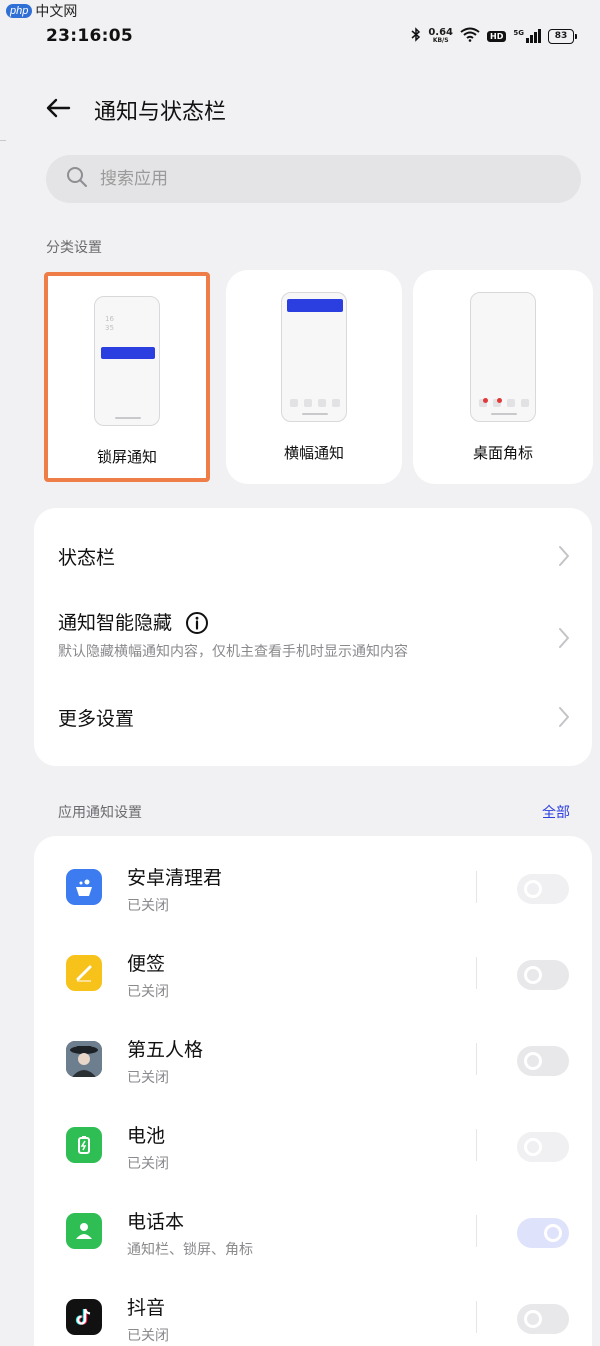  I want to click on category-lockscreen-card: 16 35 锁屏通知, so click(127, 377).